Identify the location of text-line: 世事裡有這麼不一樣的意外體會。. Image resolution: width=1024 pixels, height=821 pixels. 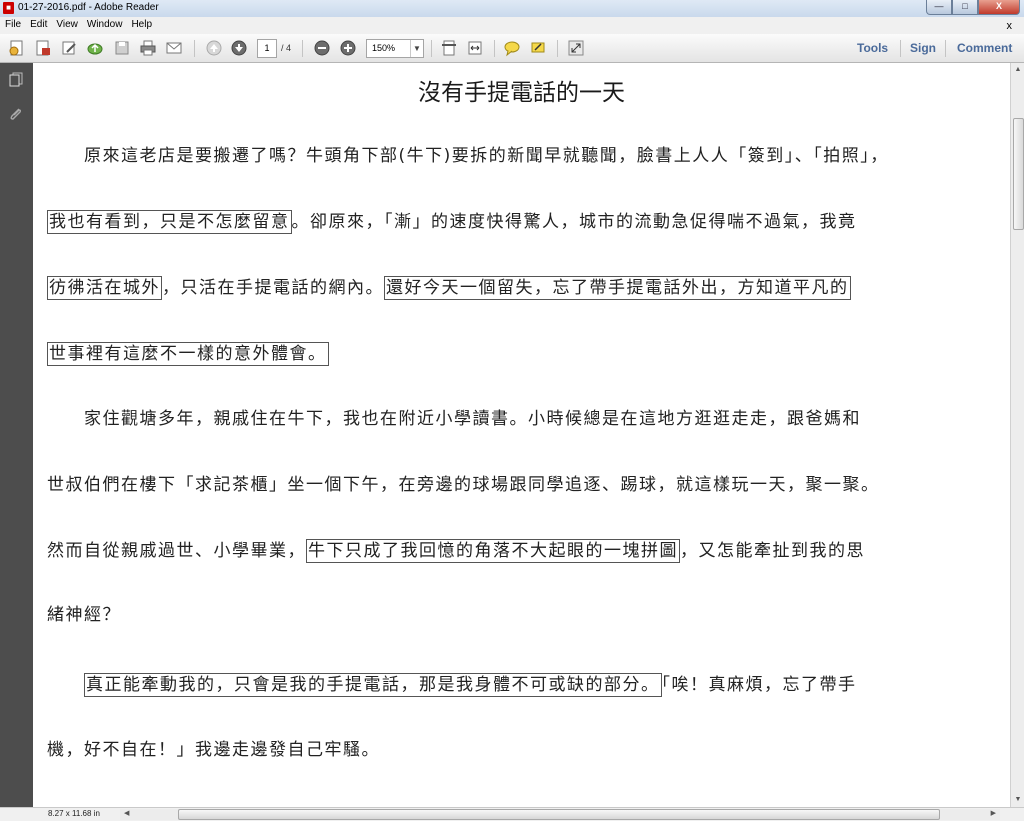
(188, 352).